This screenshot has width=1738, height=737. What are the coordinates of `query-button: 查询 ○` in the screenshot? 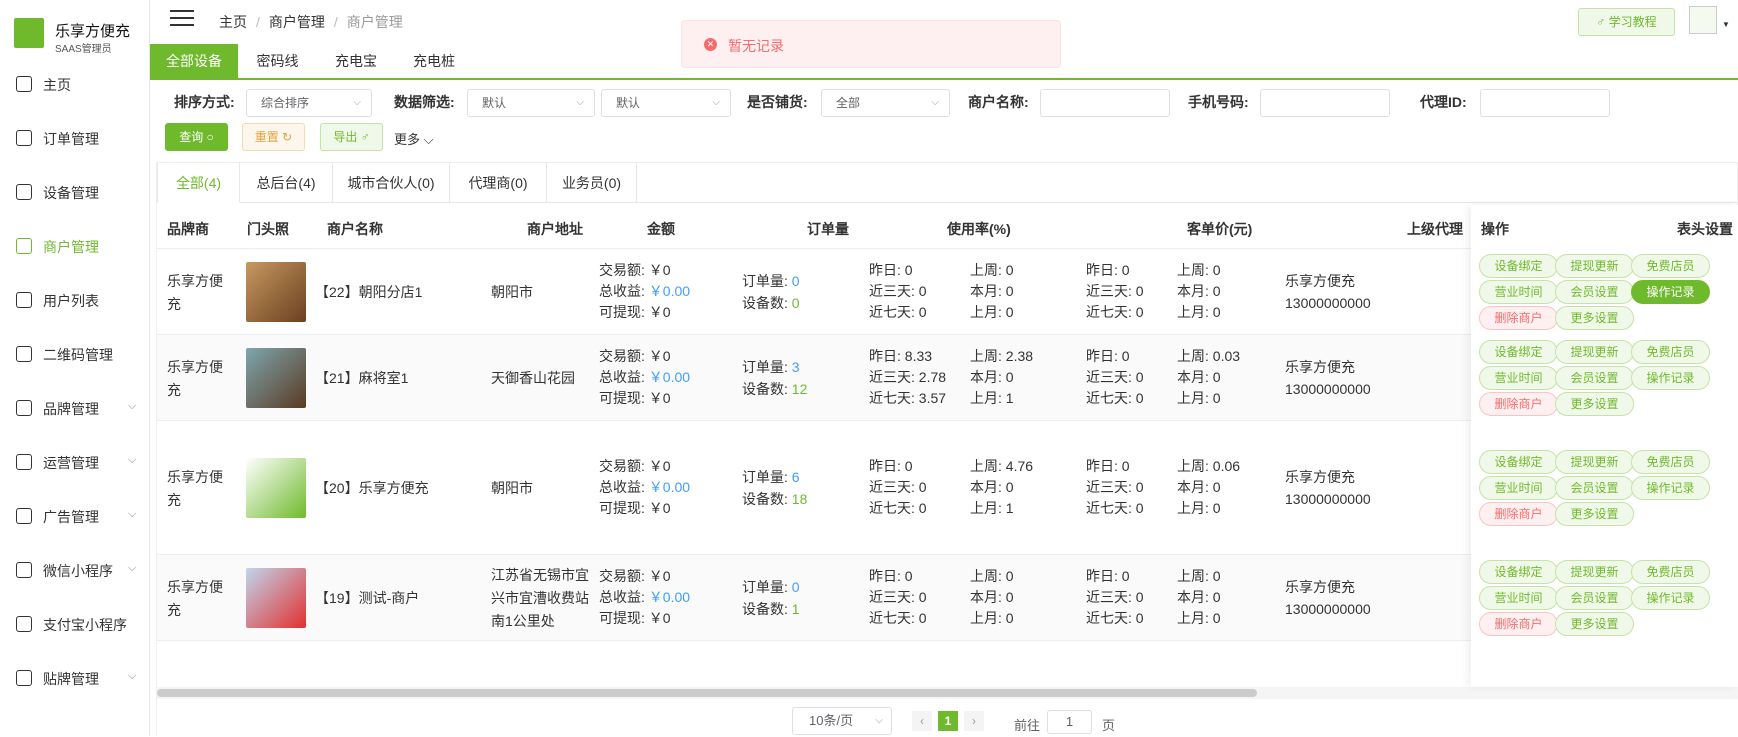 It's located at (196, 137).